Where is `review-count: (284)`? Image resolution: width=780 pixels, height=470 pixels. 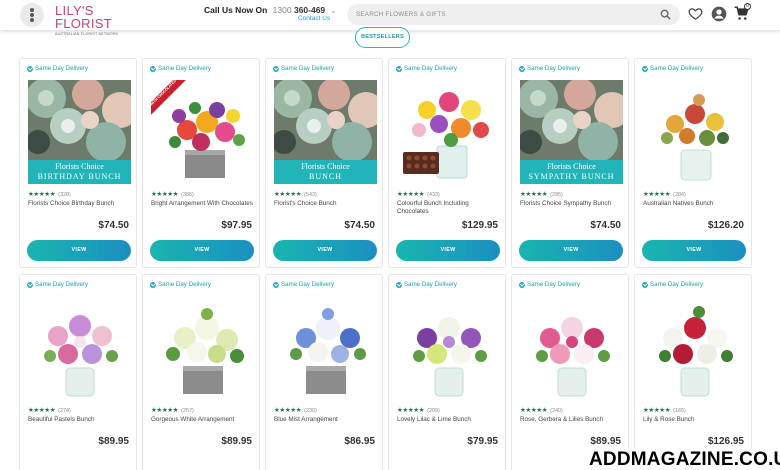 review-count: (284) is located at coordinates (679, 195).